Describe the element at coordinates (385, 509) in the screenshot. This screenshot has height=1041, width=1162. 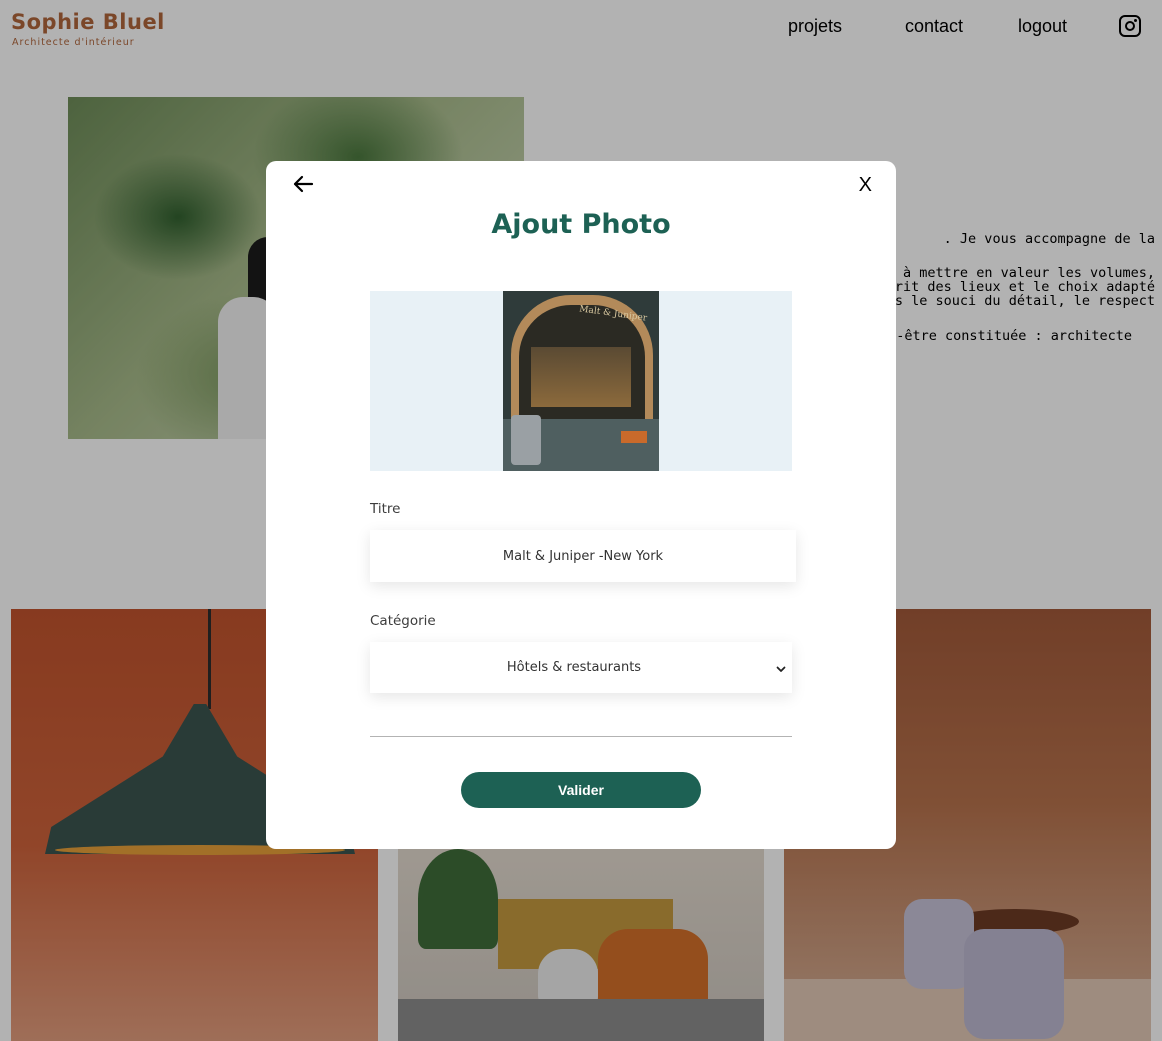
I see `titre-label: Titre` at that location.